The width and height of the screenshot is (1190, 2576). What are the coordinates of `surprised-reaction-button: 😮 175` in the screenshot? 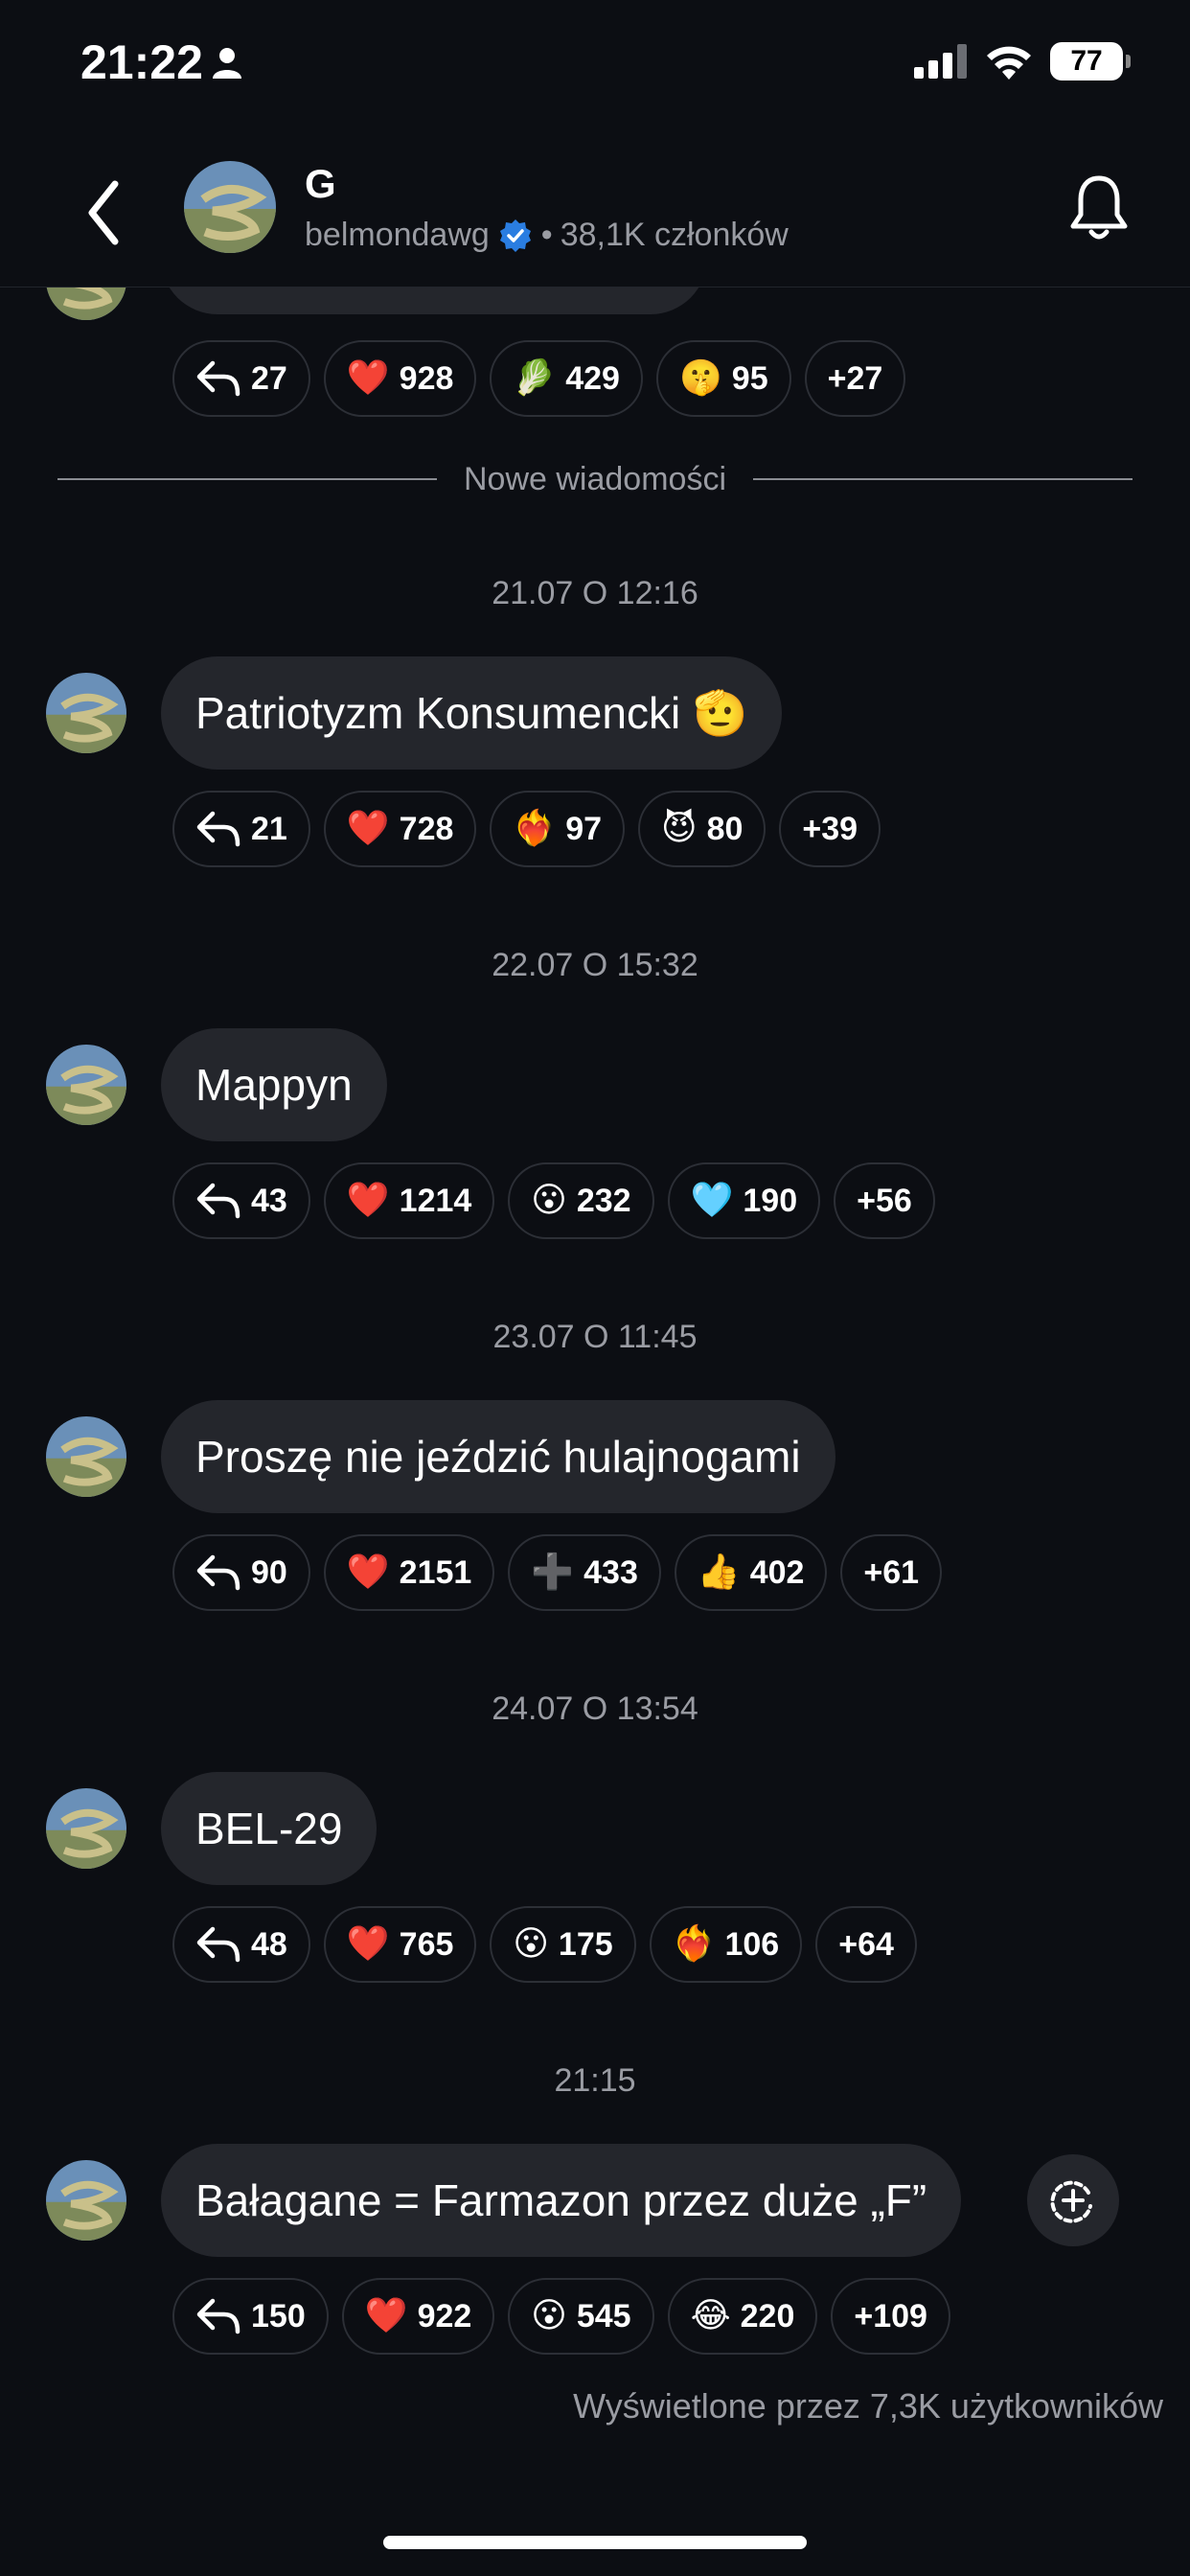 It's located at (563, 1944).